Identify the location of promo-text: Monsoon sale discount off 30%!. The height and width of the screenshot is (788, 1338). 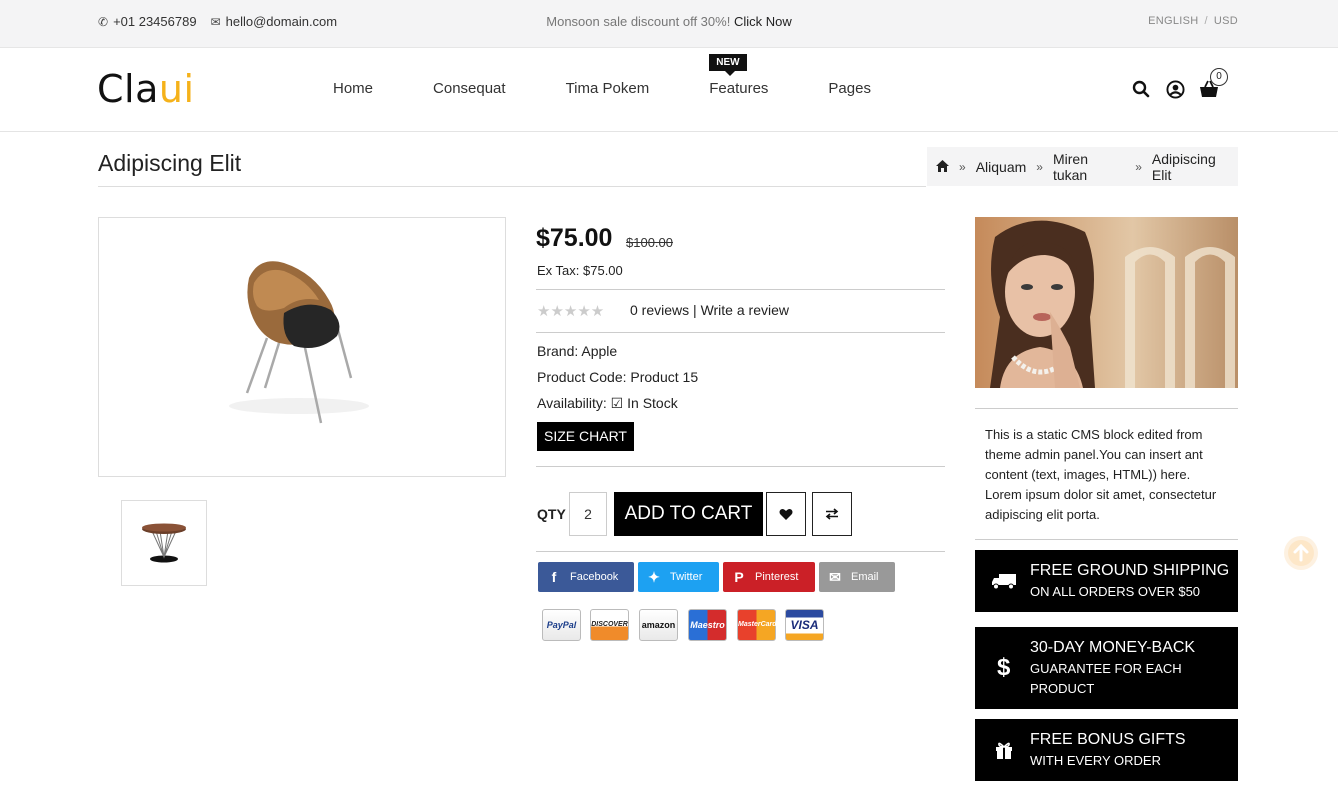
(638, 21).